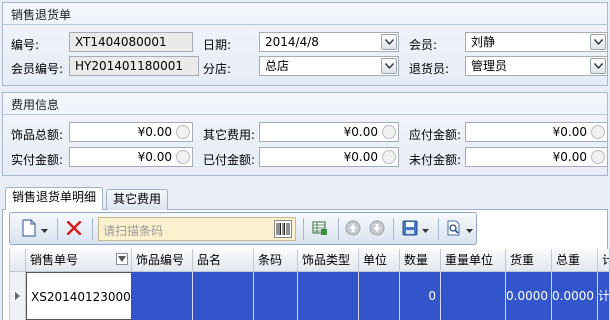 This screenshot has height=320, width=610. I want to click on column-header-label: 计, so click(605, 260).